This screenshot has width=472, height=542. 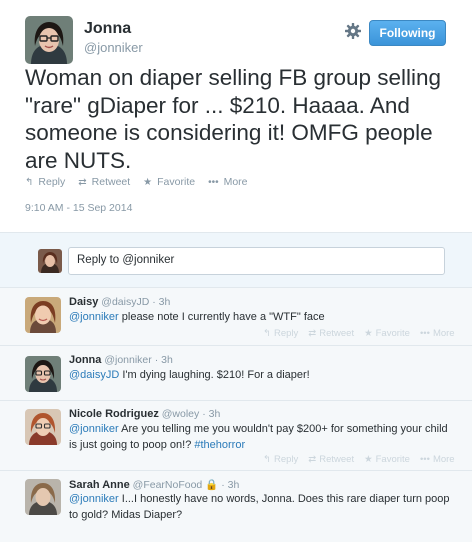 I want to click on lock-icon: 🔒, so click(x=212, y=485).